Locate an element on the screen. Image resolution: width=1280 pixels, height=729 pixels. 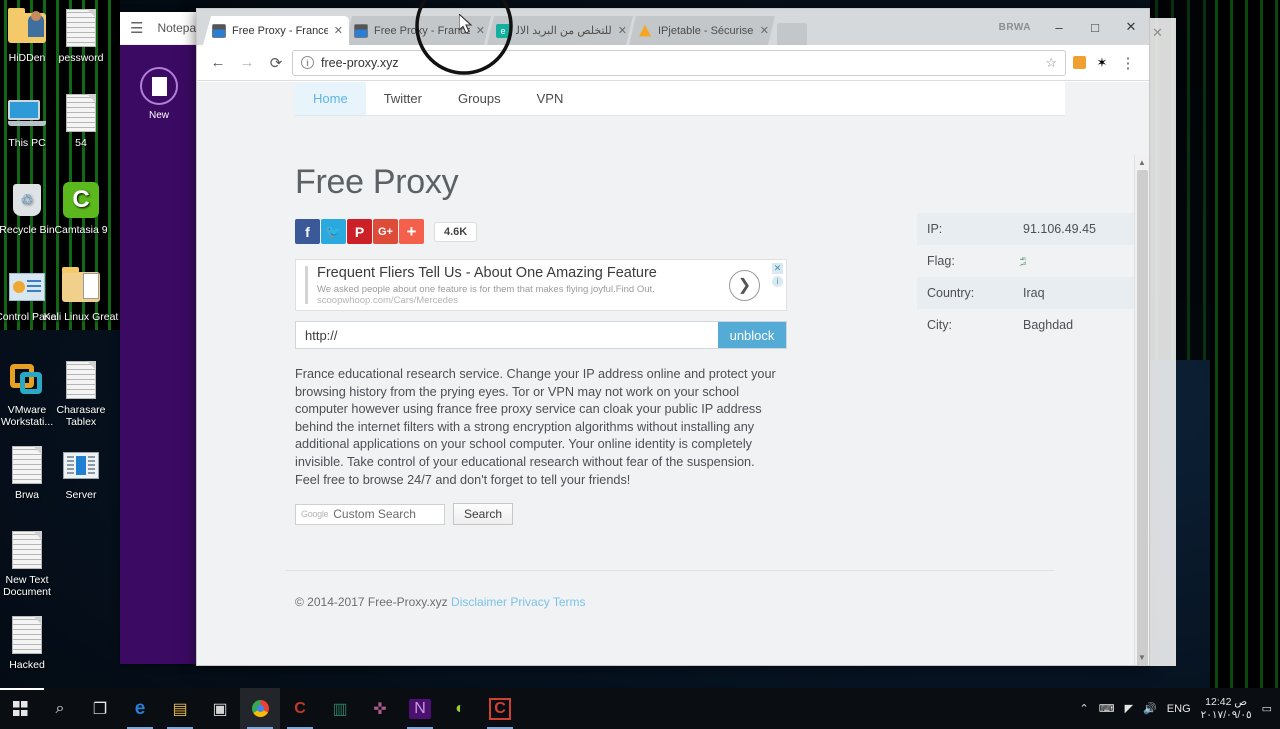
hamburger-icon: ☰ is located at coordinates (136, 28).